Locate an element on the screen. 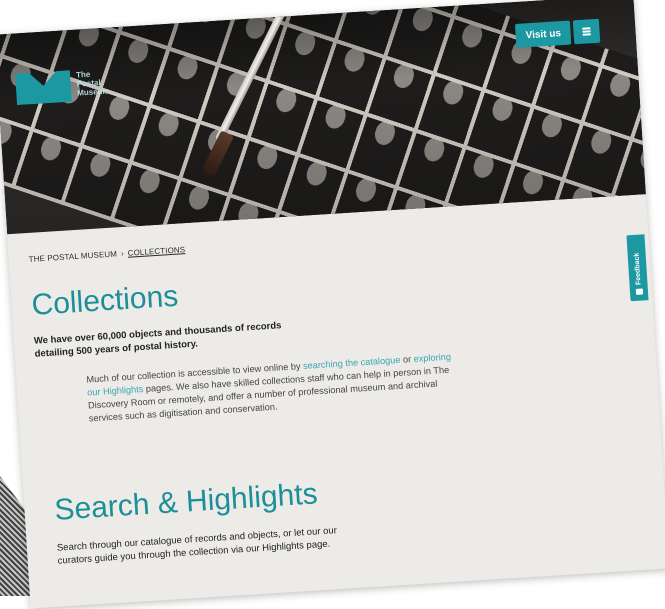  feedback-label: Feedback is located at coordinates (638, 268).